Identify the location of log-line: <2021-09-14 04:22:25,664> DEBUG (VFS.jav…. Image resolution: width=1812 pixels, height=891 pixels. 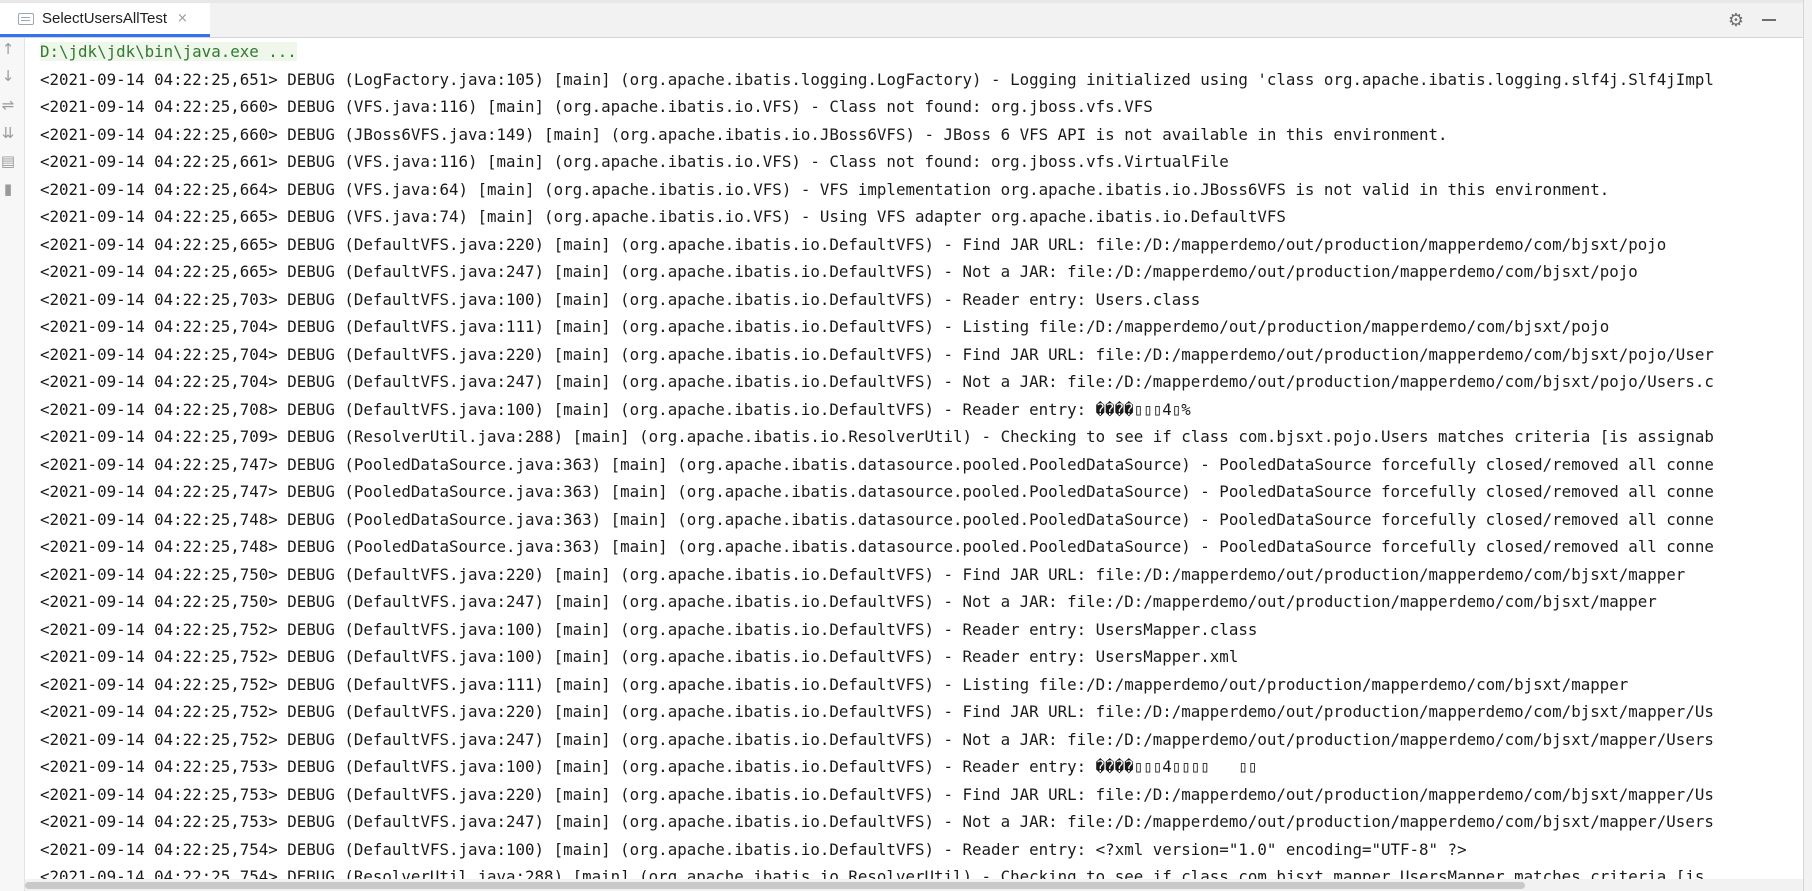
(825, 189).